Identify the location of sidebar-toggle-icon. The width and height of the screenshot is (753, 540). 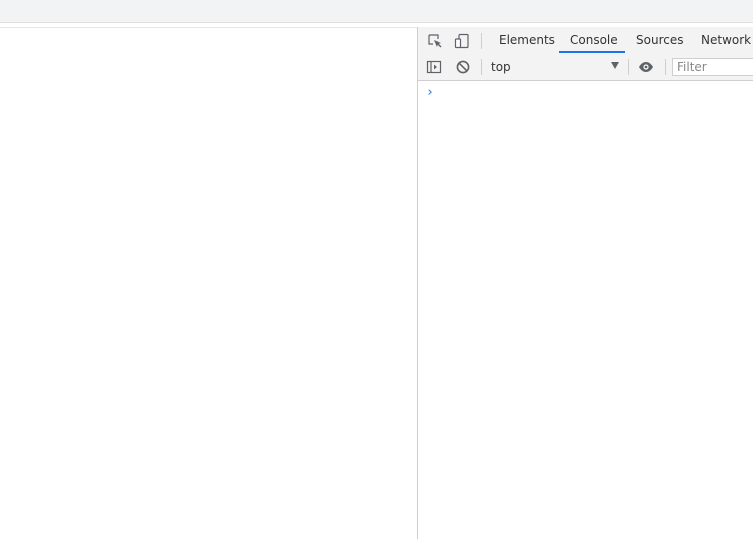
(434, 67).